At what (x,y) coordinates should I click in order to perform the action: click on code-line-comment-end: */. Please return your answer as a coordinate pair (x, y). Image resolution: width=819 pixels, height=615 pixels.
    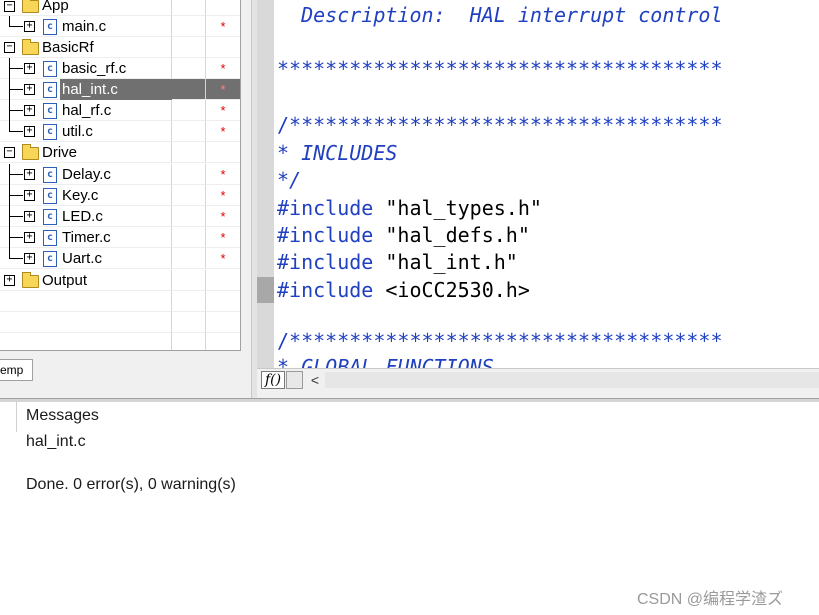
    Looking at the image, I should click on (289, 180).